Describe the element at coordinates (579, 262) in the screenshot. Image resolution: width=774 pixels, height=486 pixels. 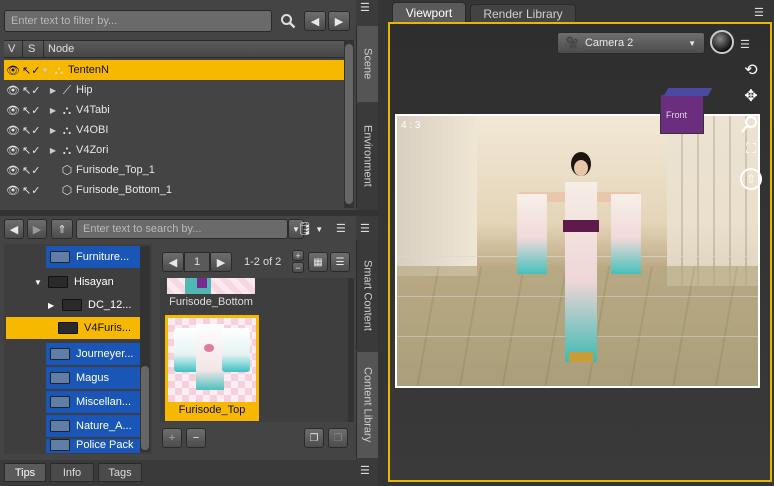
I see `figure-model` at that location.